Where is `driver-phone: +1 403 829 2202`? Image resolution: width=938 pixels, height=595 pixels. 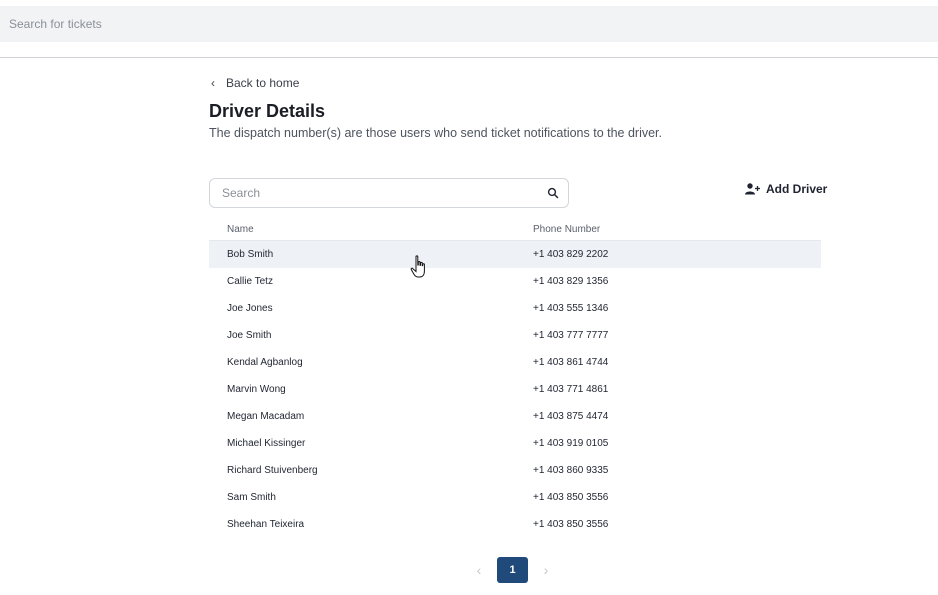 driver-phone: +1 403 829 2202 is located at coordinates (571, 254).